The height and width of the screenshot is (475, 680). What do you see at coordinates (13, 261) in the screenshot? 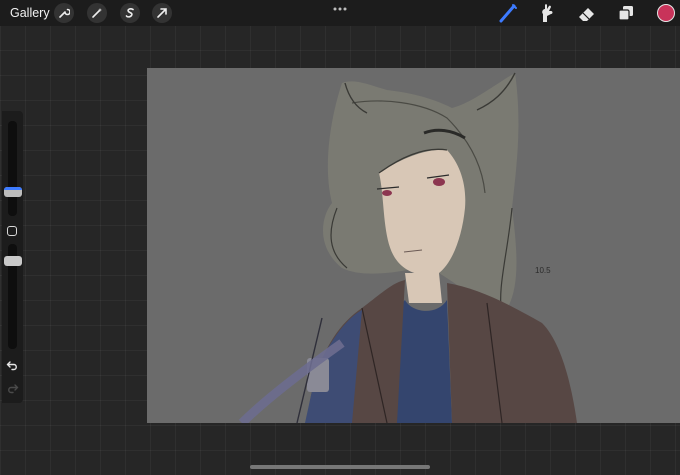
I see `opacity-handle` at bounding box center [13, 261].